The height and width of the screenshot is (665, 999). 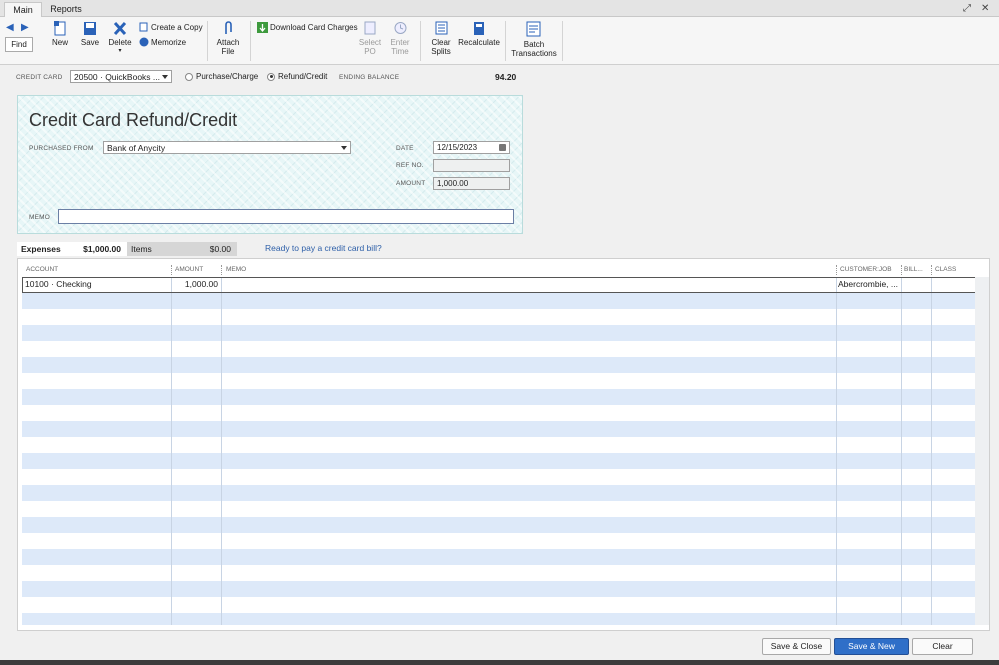 I want to click on delete-icon, so click(x=120, y=28).